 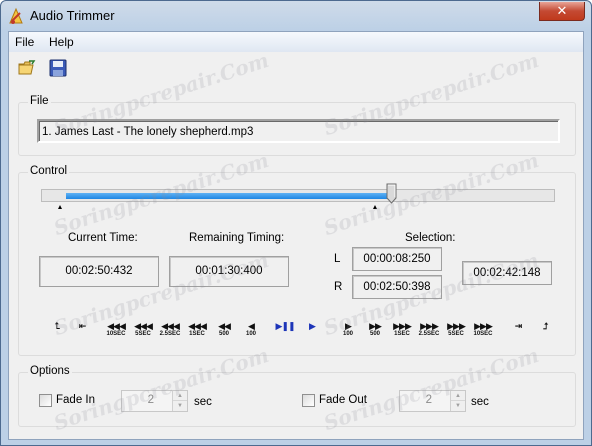 I want to click on set-right-marker-icon: ⮥, so click(x=545, y=326).